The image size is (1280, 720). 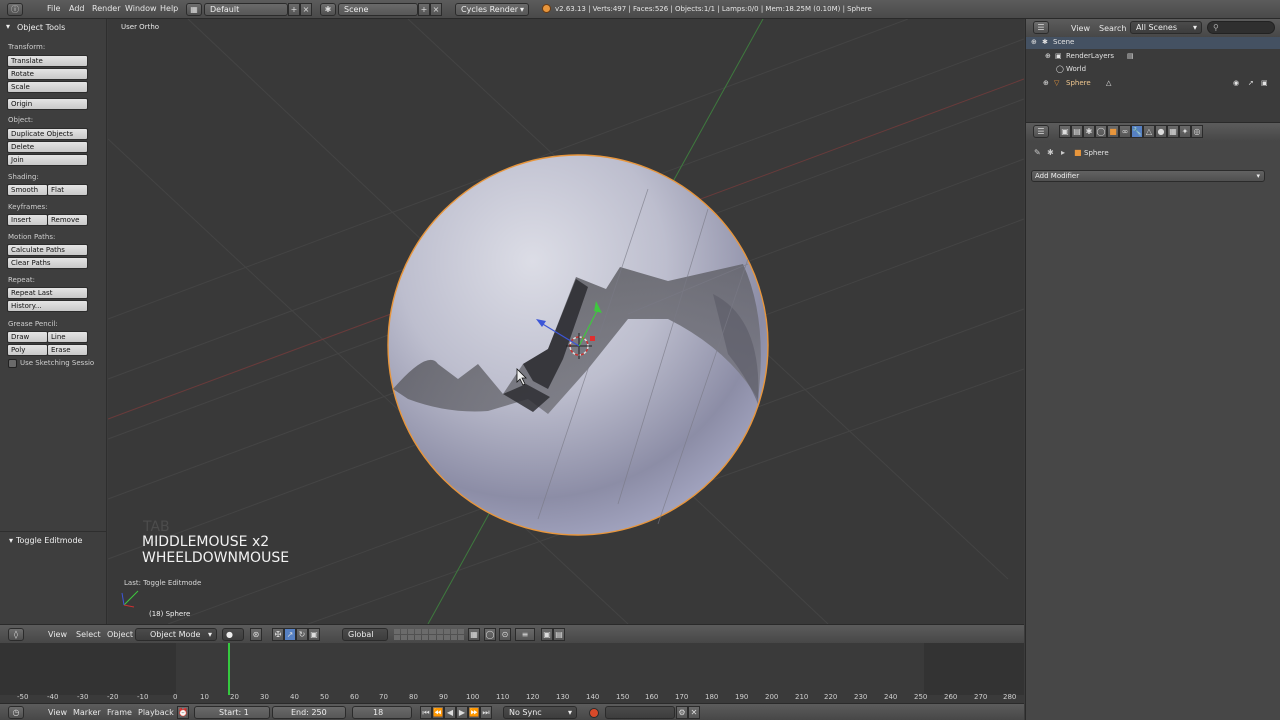 What do you see at coordinates (1065, 131) in the screenshot?
I see `render-tab-icon: ▣` at bounding box center [1065, 131].